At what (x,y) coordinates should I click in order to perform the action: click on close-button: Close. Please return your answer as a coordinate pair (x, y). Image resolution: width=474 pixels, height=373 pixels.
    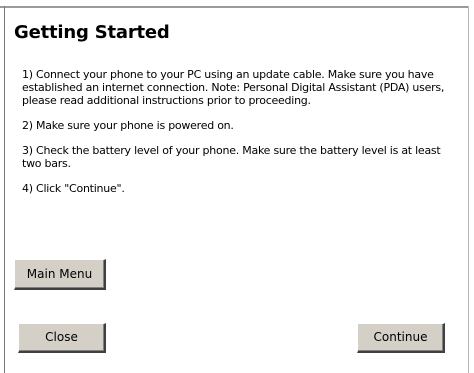
    Looking at the image, I should click on (62, 338).